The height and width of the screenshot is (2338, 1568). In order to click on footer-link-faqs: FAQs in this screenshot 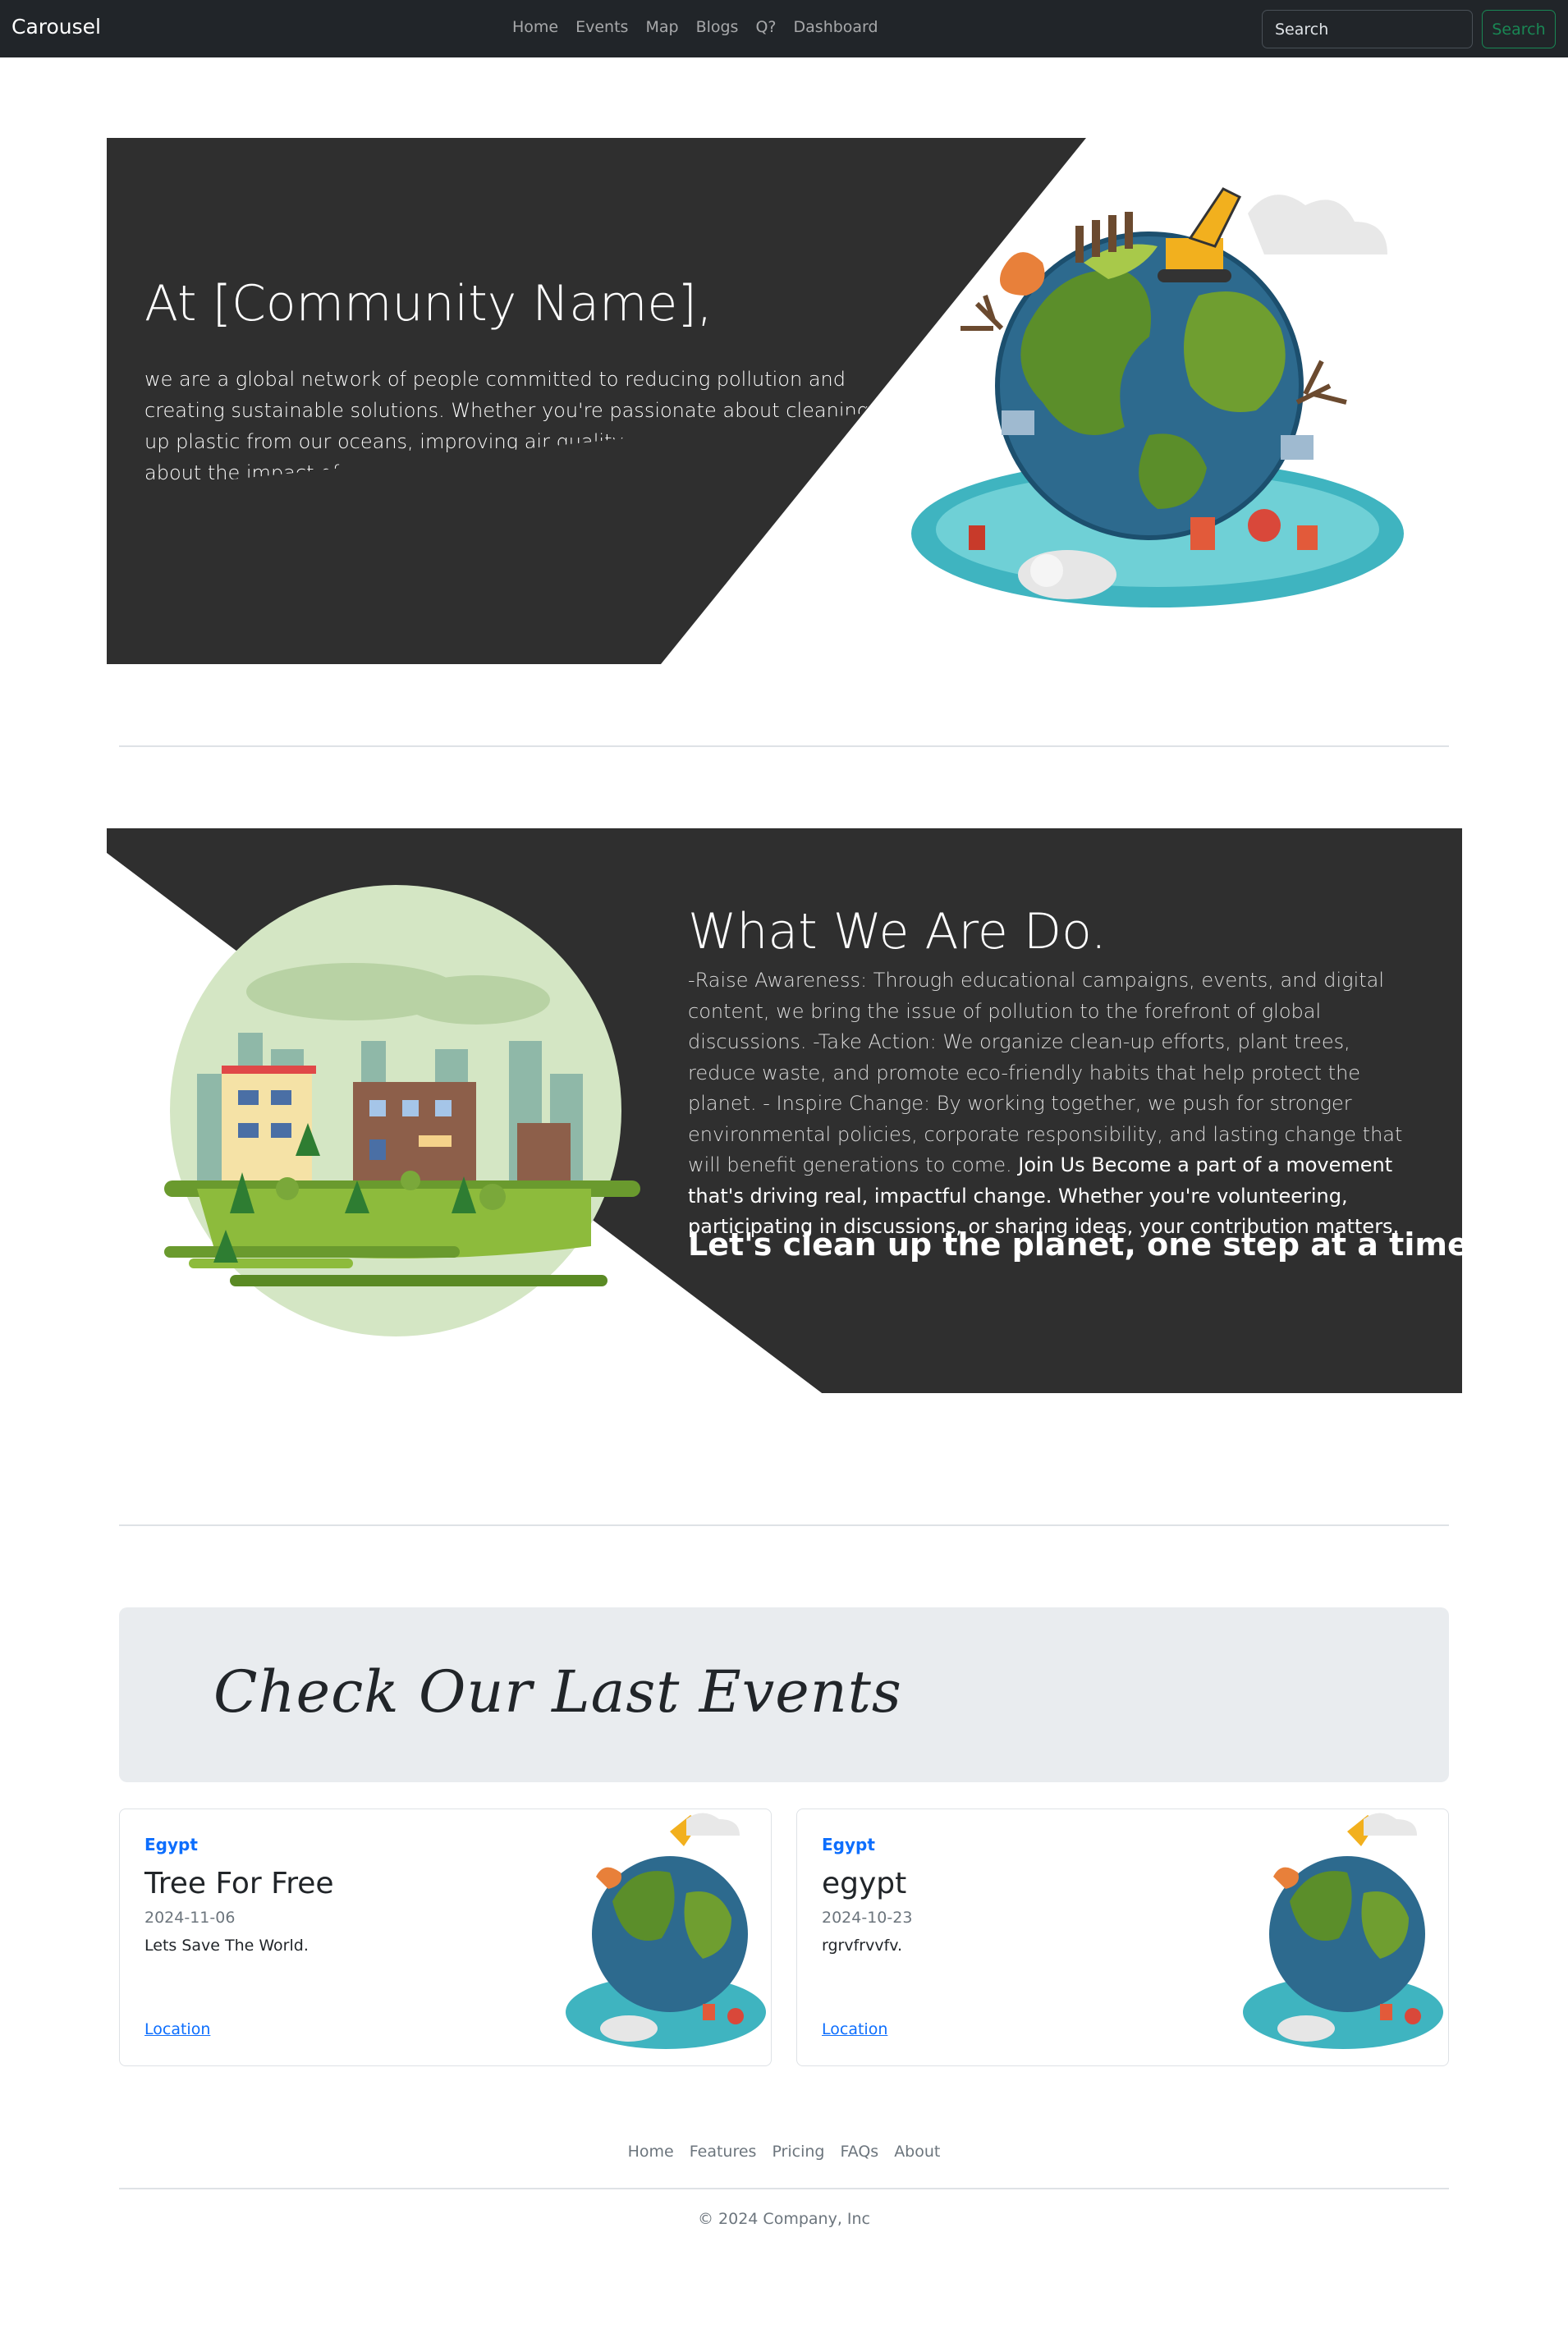, I will do `click(859, 2152)`.